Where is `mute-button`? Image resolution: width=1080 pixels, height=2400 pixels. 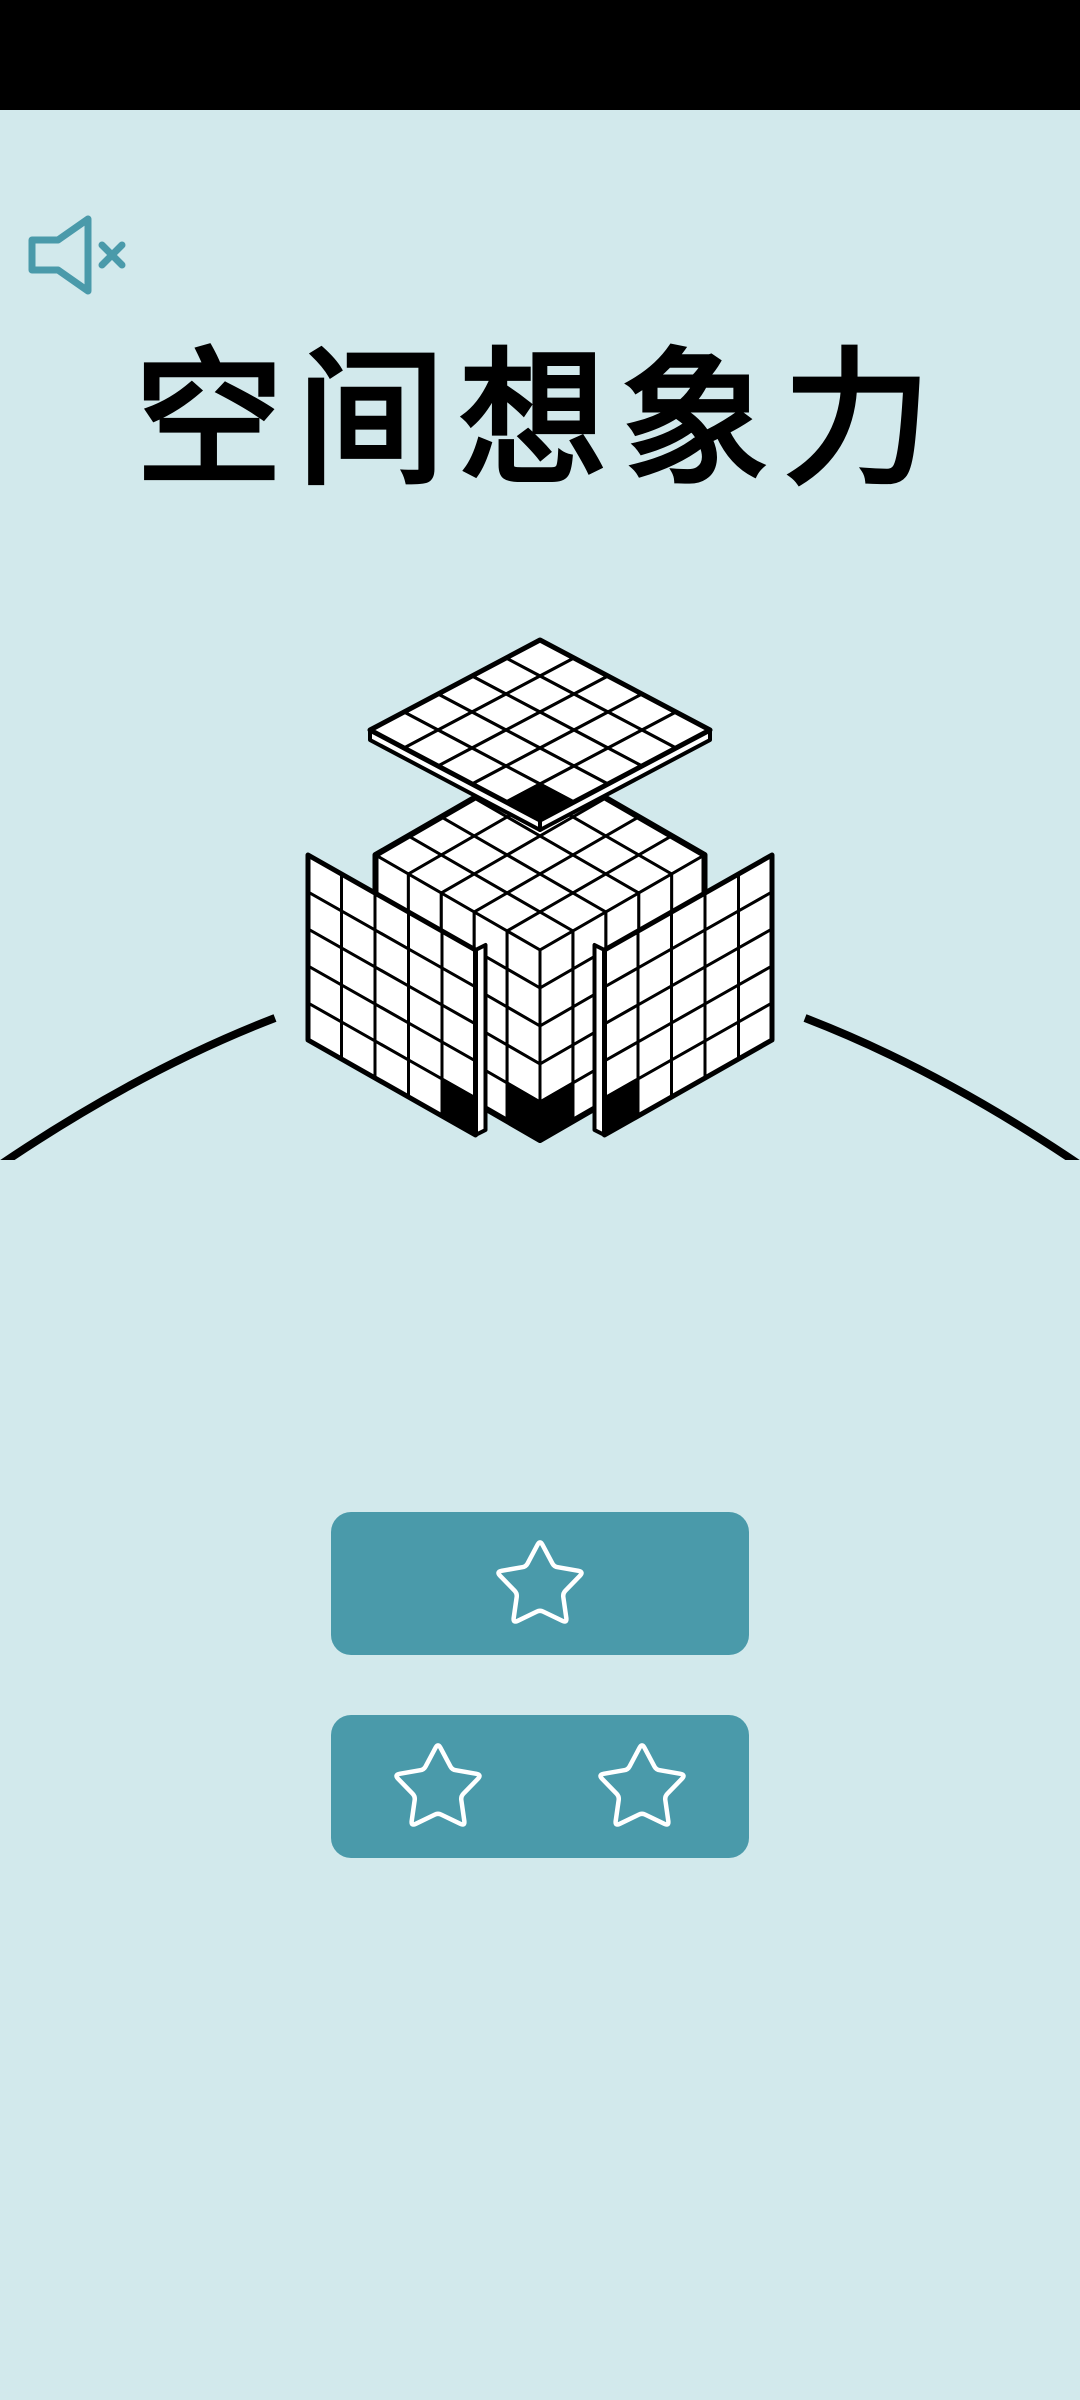
mute-button is located at coordinates (82, 255).